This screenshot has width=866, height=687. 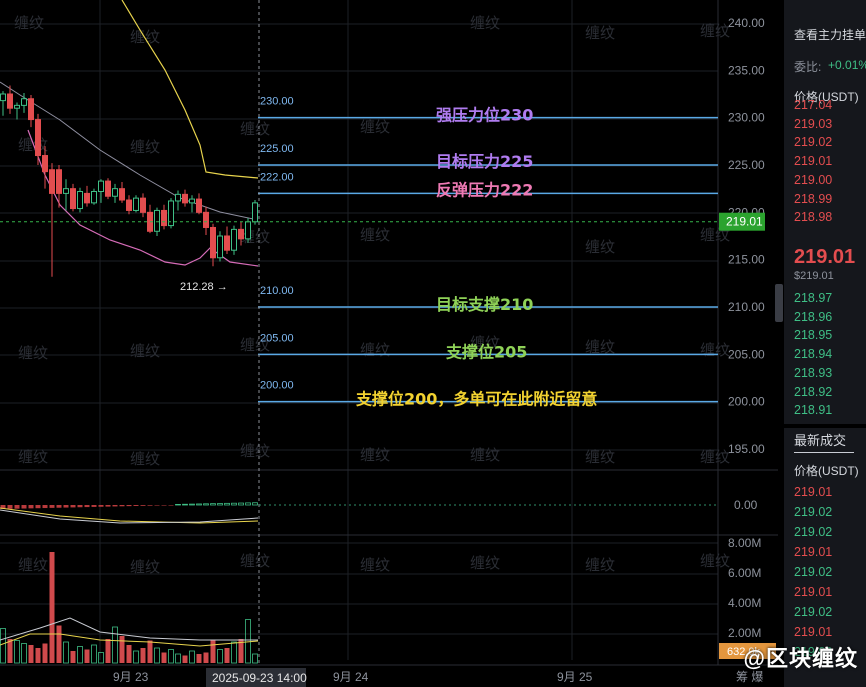 What do you see at coordinates (744, 633) in the screenshot?
I see `volume-axis-tick: 2.00M` at bounding box center [744, 633].